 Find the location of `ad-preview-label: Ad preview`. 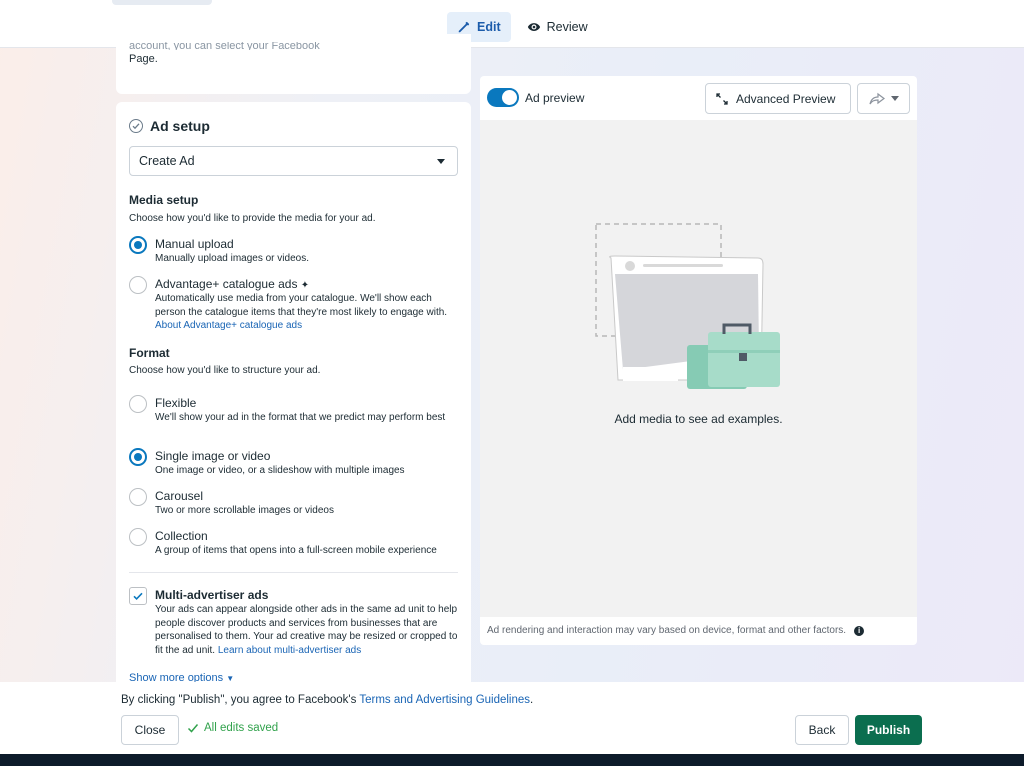

ad-preview-label: Ad preview is located at coordinates (555, 98).